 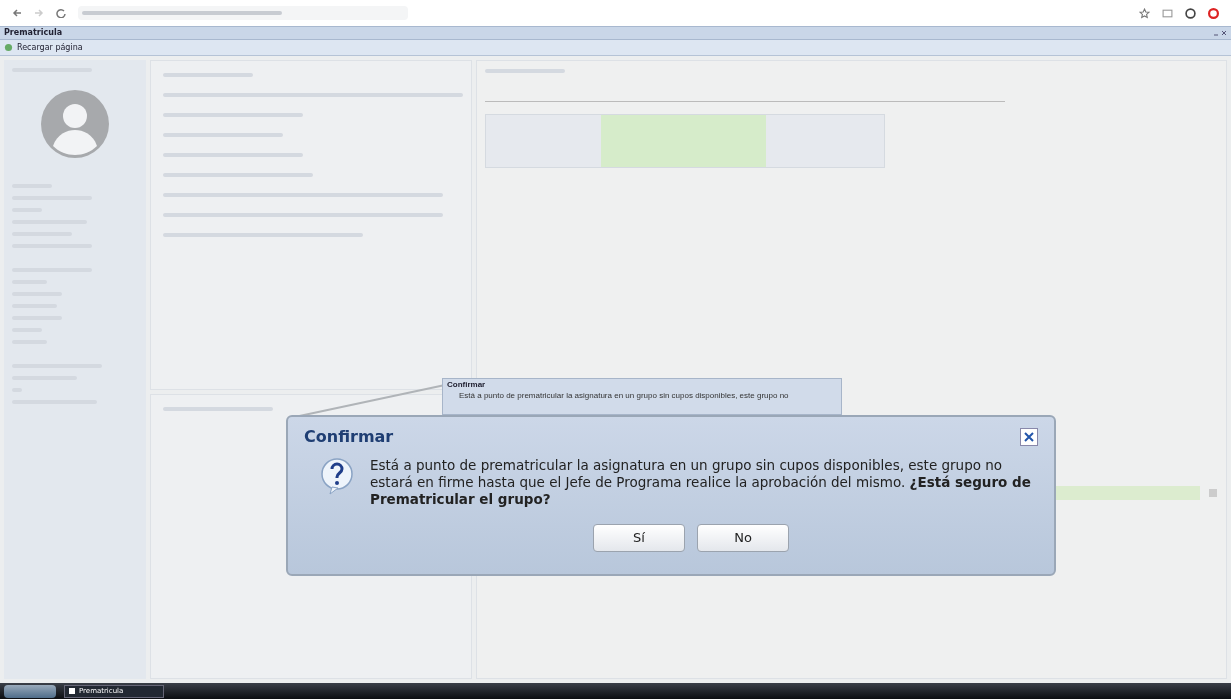 I want to click on dialog-title: Confirmar, so click(x=349, y=437).